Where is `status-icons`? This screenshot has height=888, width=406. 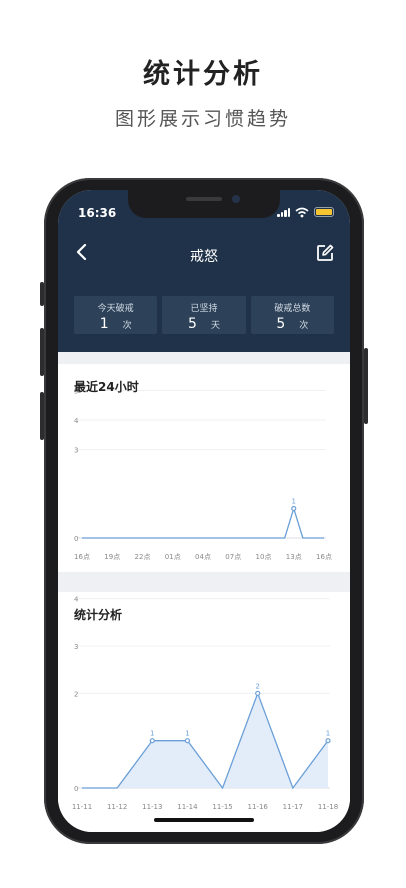 status-icons is located at coordinates (305, 212).